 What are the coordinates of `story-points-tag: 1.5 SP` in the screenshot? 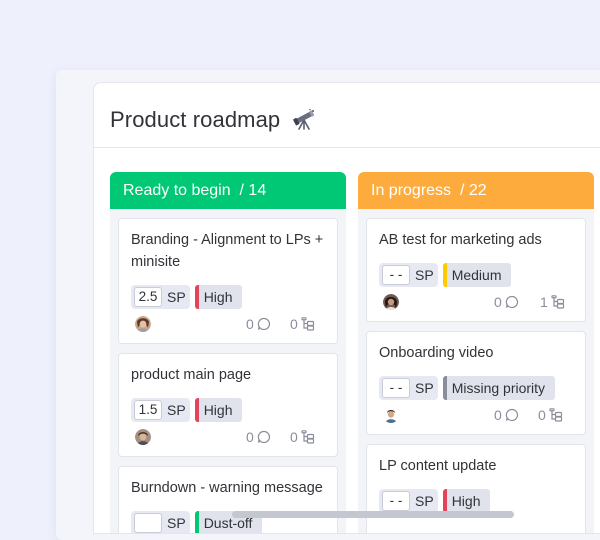 It's located at (160, 410).